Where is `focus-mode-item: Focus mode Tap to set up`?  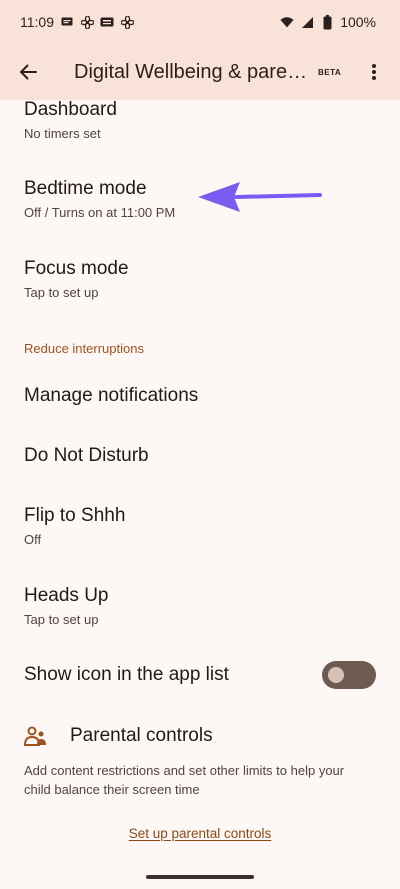 focus-mode-item: Focus mode Tap to set up is located at coordinates (200, 279).